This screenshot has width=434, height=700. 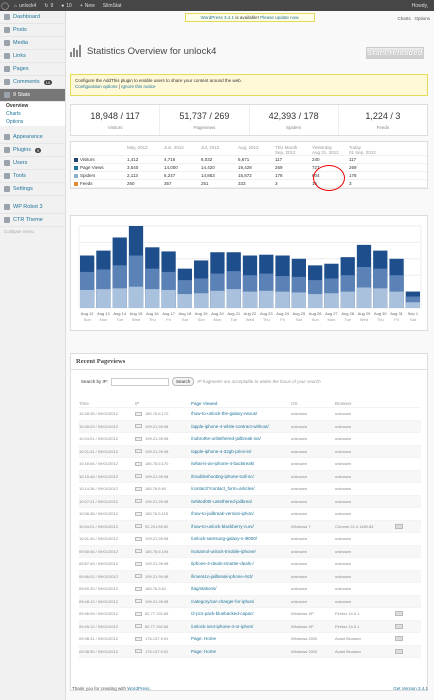 What do you see at coordinates (32, 137) in the screenshot?
I see `menu-item-appearance: Appearance` at bounding box center [32, 137].